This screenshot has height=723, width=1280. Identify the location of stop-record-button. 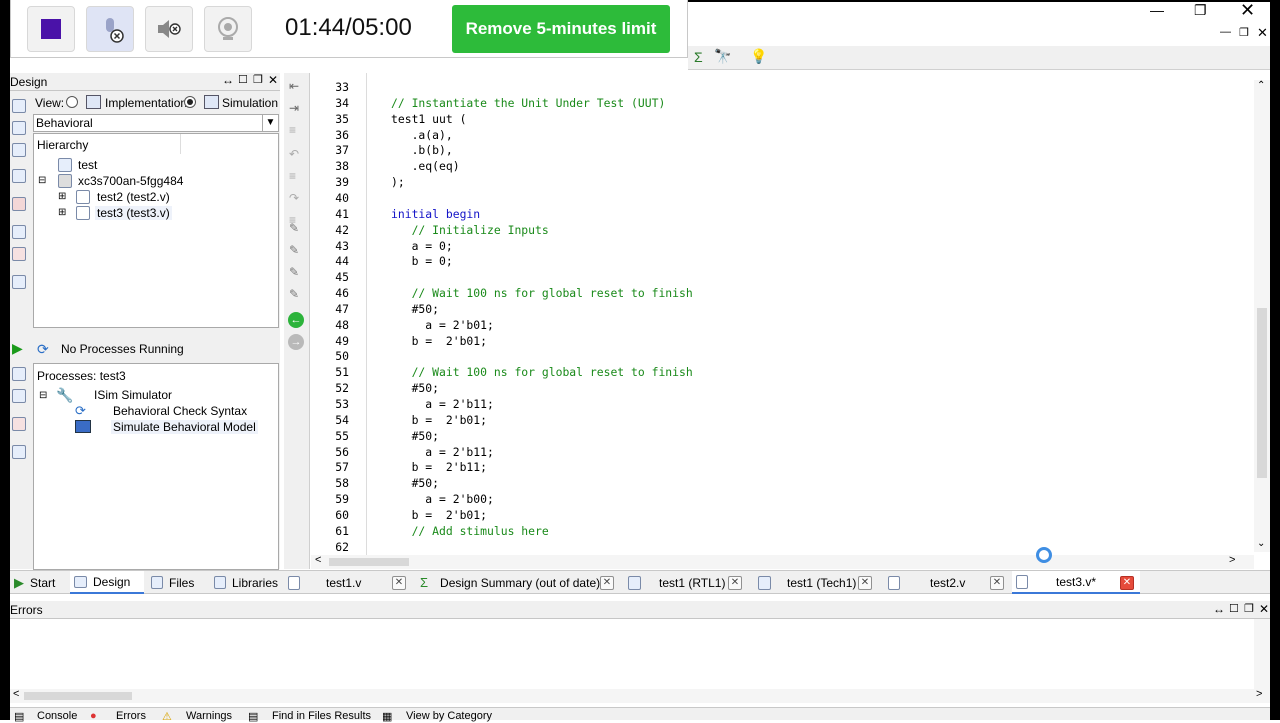
(51, 29).